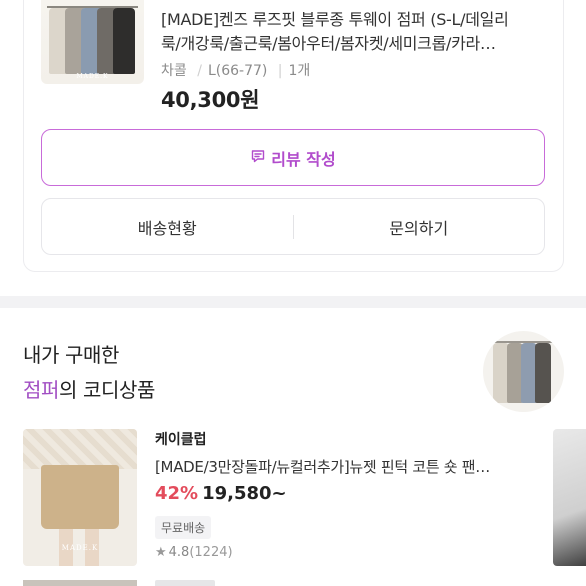  What do you see at coordinates (569, 497) in the screenshot?
I see `next-item-image` at bounding box center [569, 497].